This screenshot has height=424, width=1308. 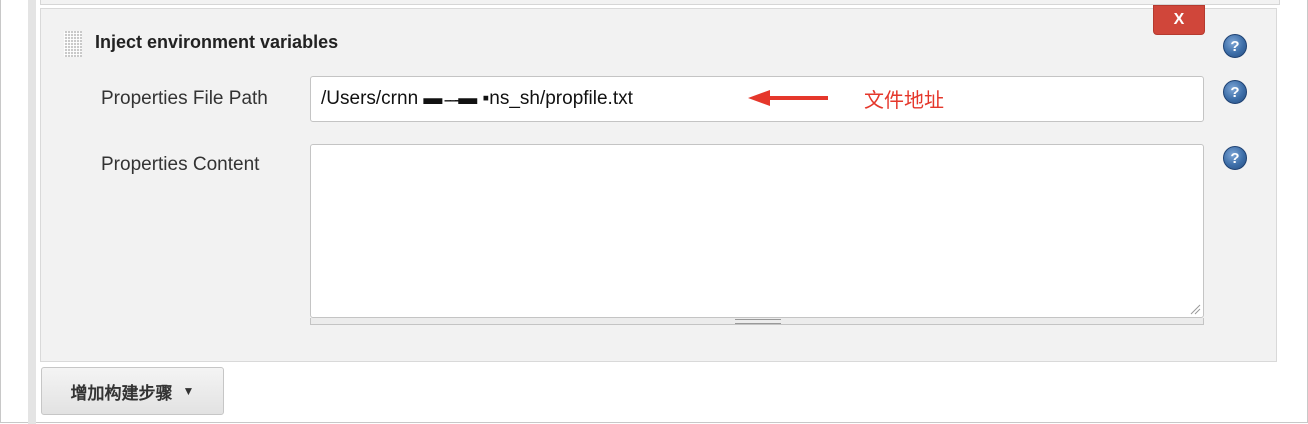 What do you see at coordinates (121, 393) in the screenshot?
I see `add-build-step-label: 增加构建步骤` at bounding box center [121, 393].